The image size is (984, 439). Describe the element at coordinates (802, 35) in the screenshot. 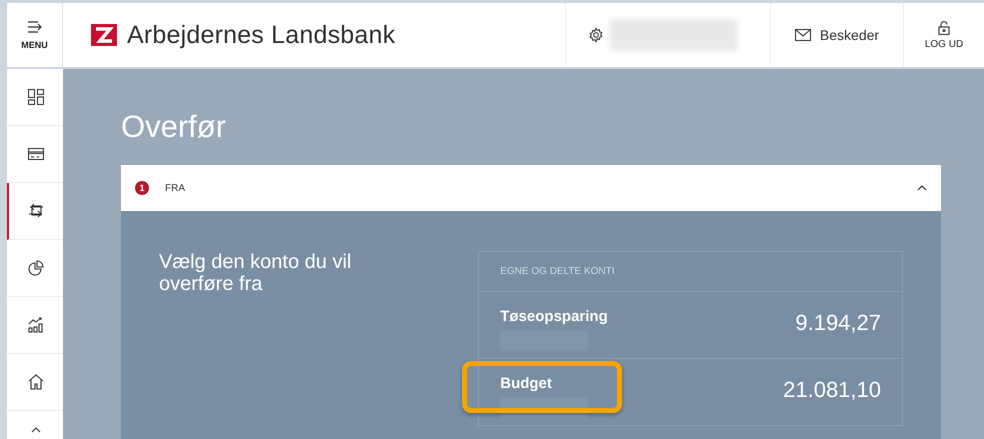

I see `envelope-icon` at that location.